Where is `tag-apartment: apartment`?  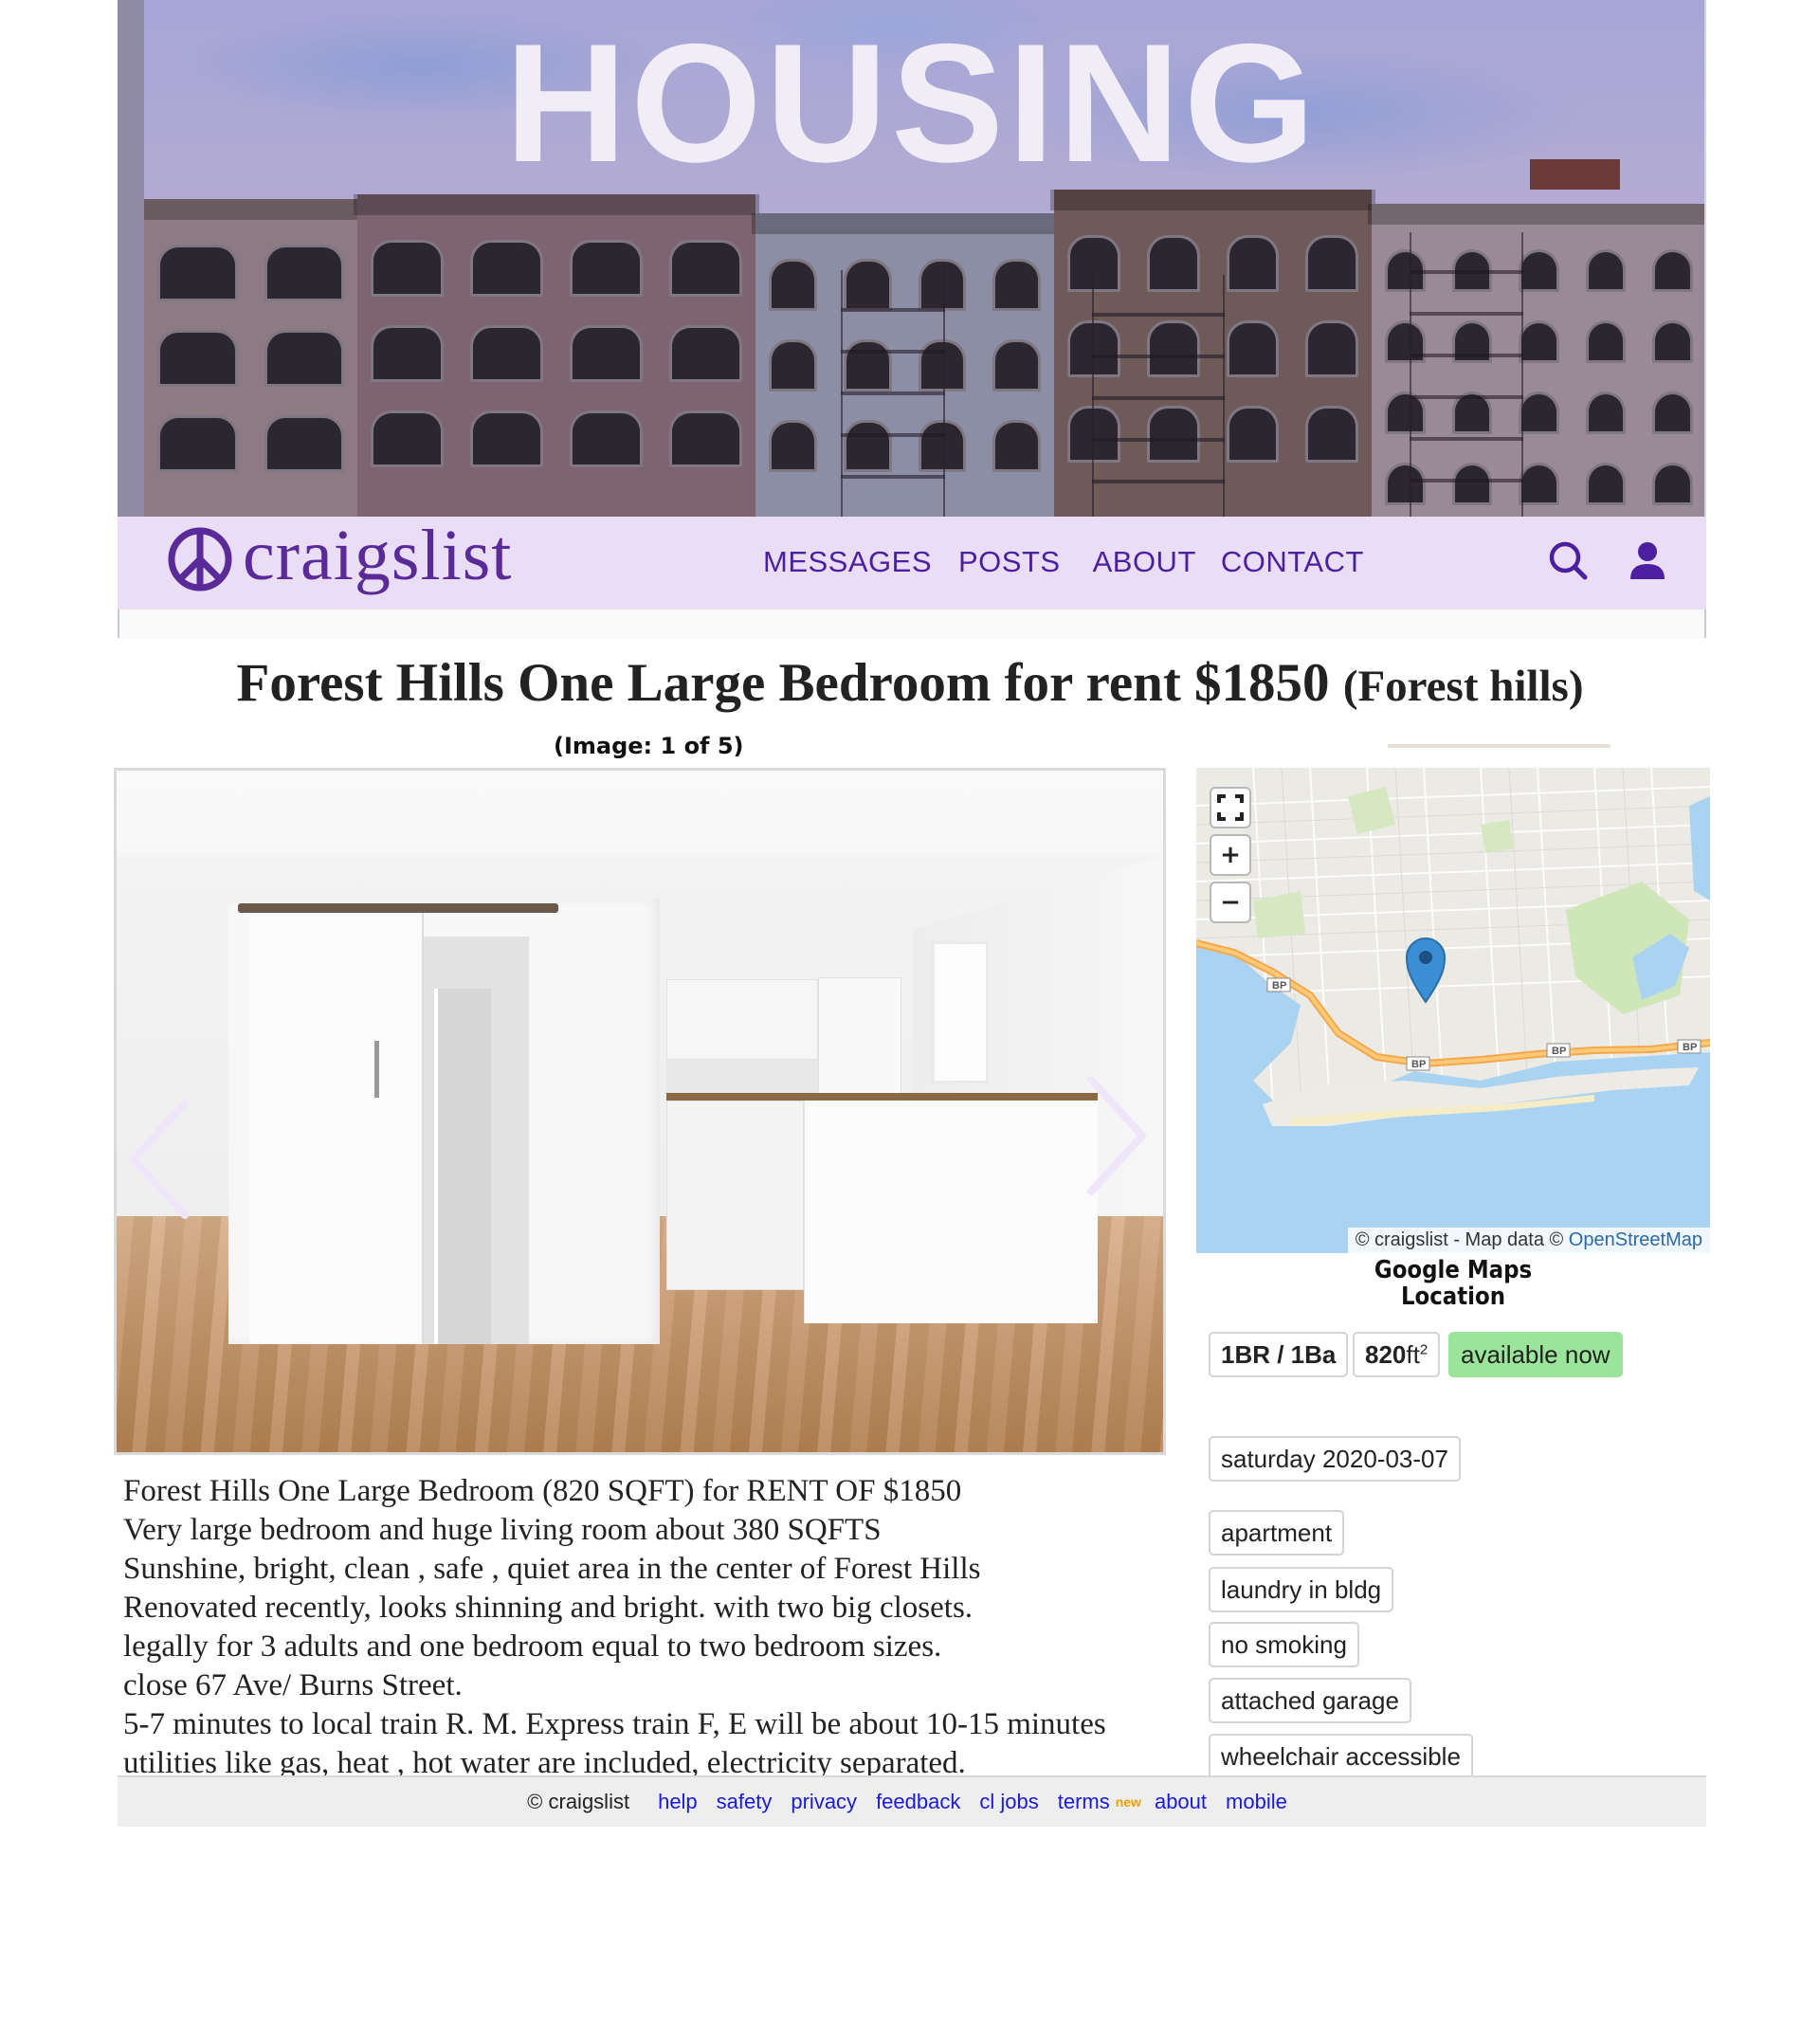
tag-apartment: apartment is located at coordinates (1277, 1533).